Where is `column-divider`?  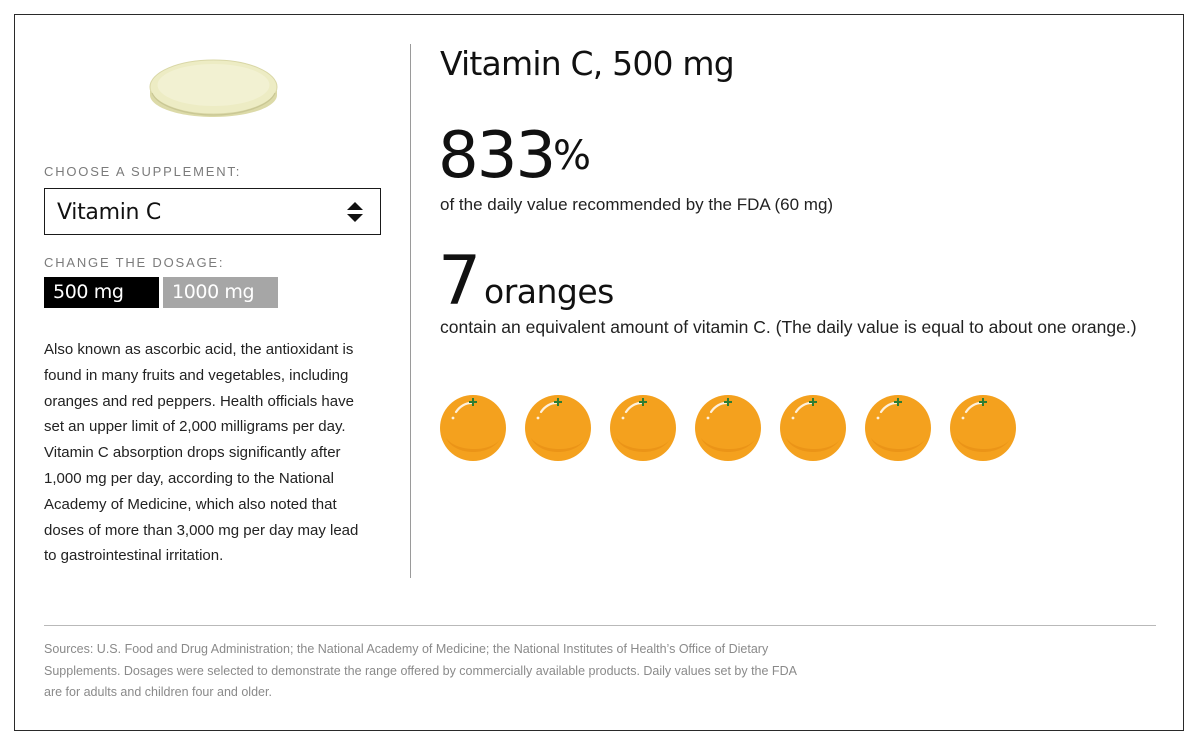 column-divider is located at coordinates (410, 311).